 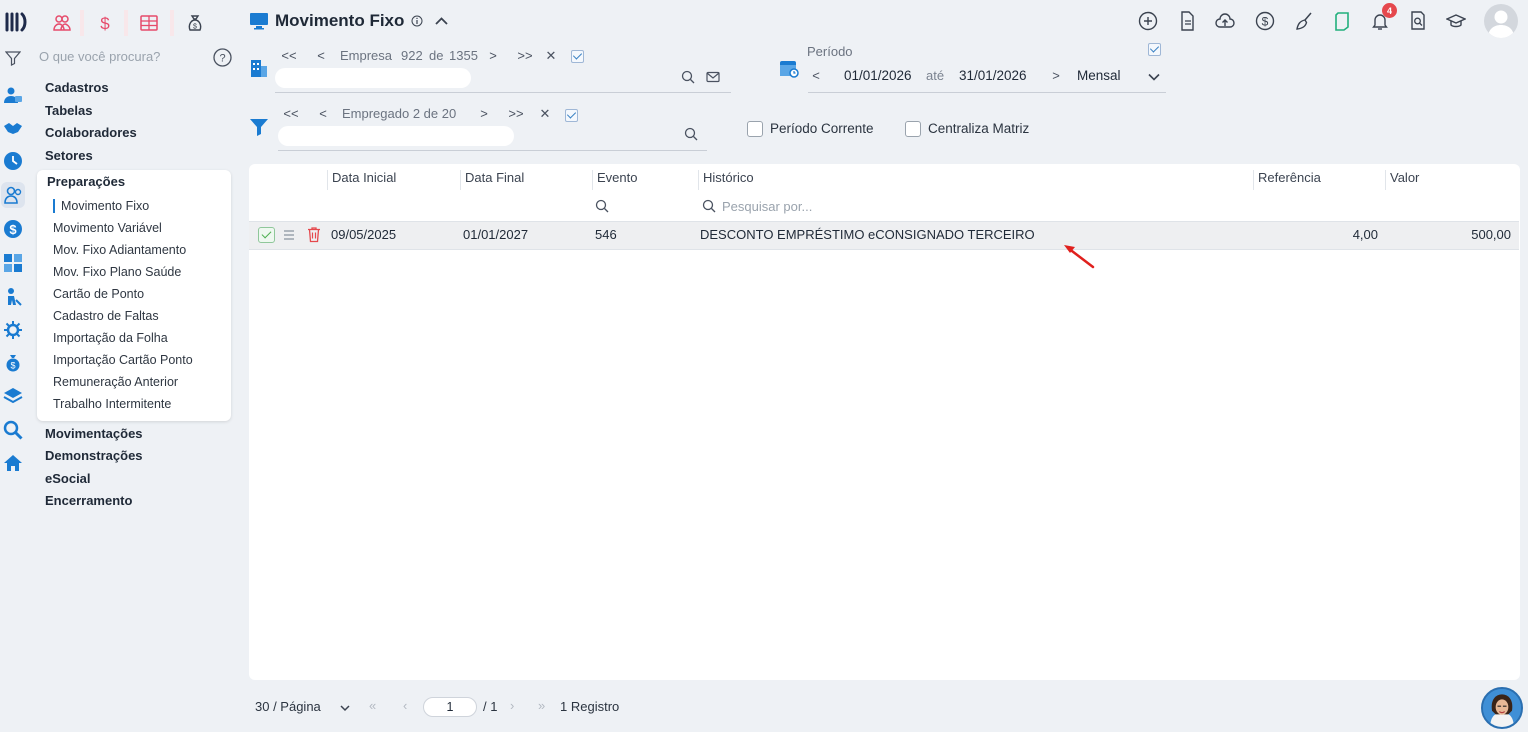 What do you see at coordinates (1304, 21) in the screenshot?
I see `broom-icon` at bounding box center [1304, 21].